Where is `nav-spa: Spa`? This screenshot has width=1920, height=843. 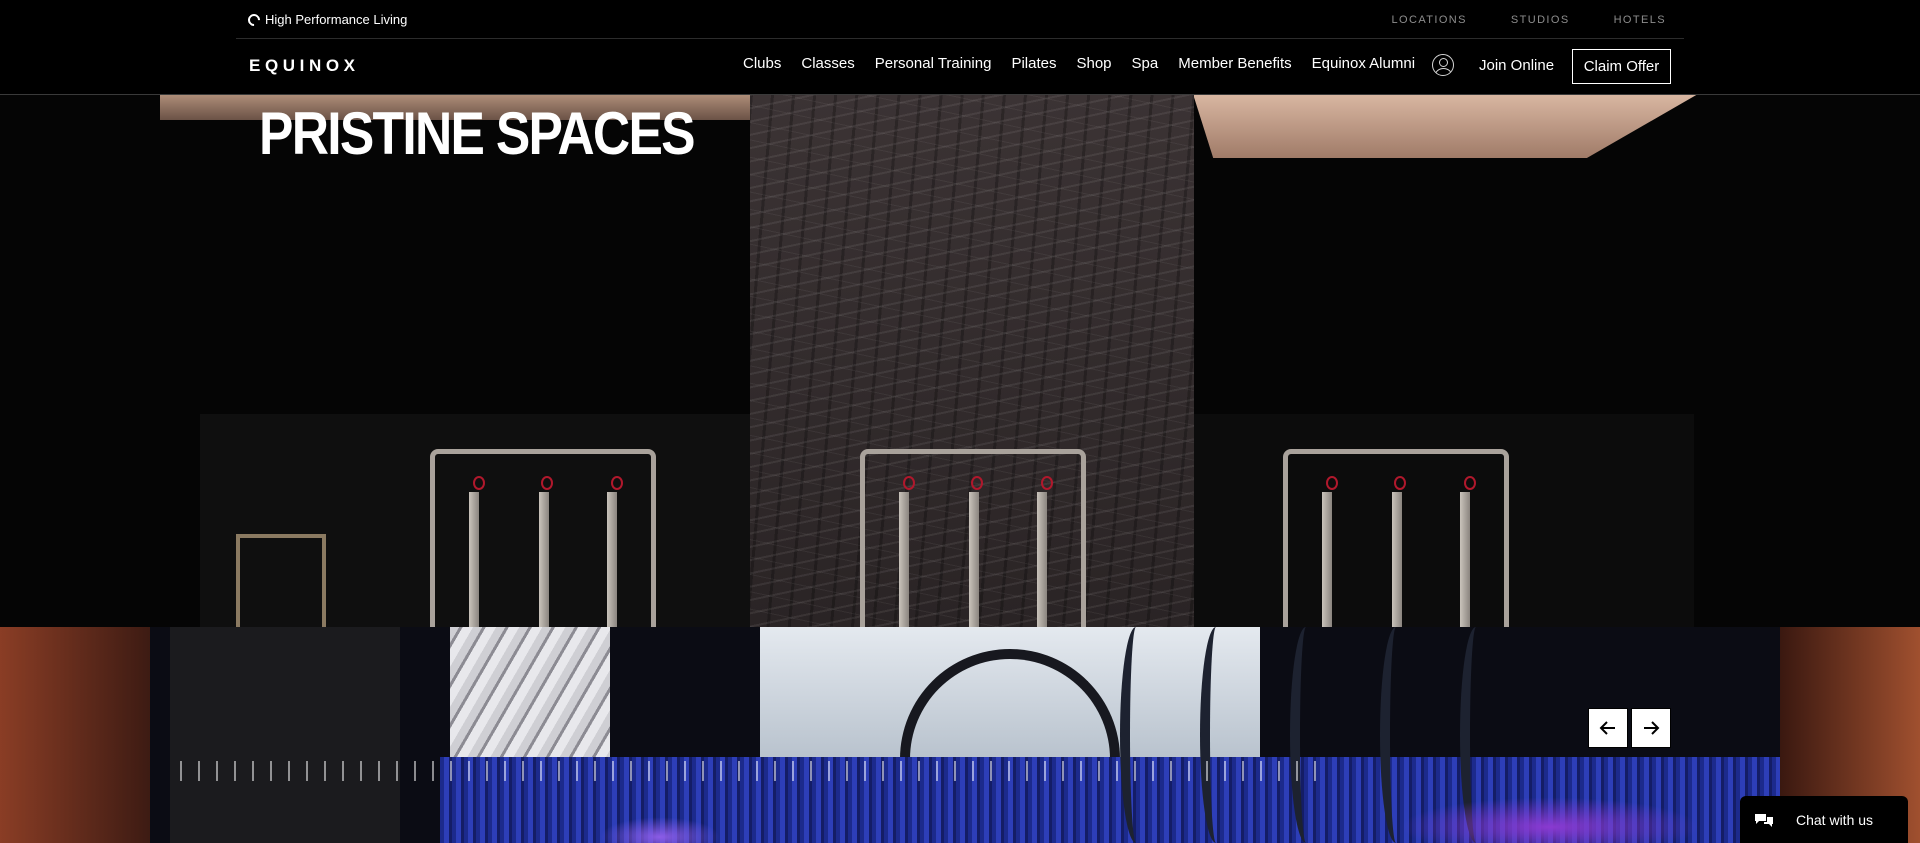 nav-spa: Spa is located at coordinates (1145, 63).